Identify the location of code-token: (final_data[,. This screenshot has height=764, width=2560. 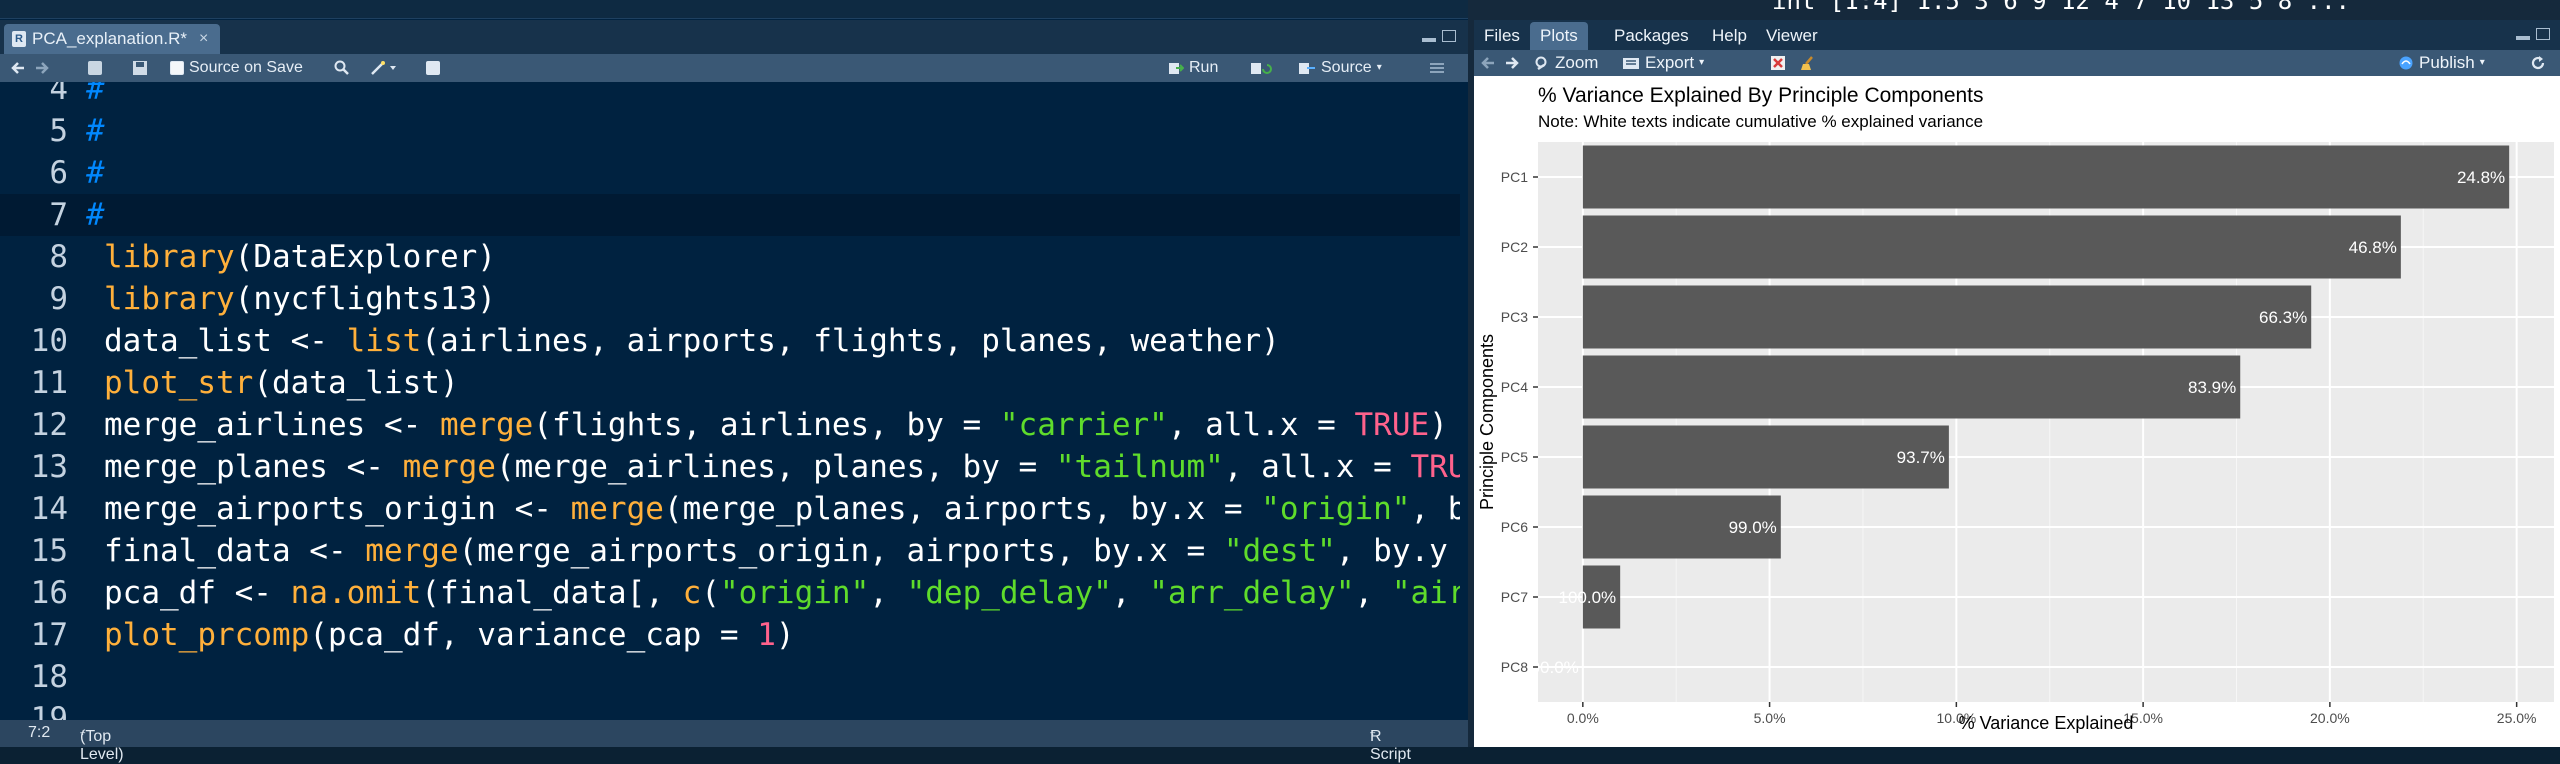
(552, 593).